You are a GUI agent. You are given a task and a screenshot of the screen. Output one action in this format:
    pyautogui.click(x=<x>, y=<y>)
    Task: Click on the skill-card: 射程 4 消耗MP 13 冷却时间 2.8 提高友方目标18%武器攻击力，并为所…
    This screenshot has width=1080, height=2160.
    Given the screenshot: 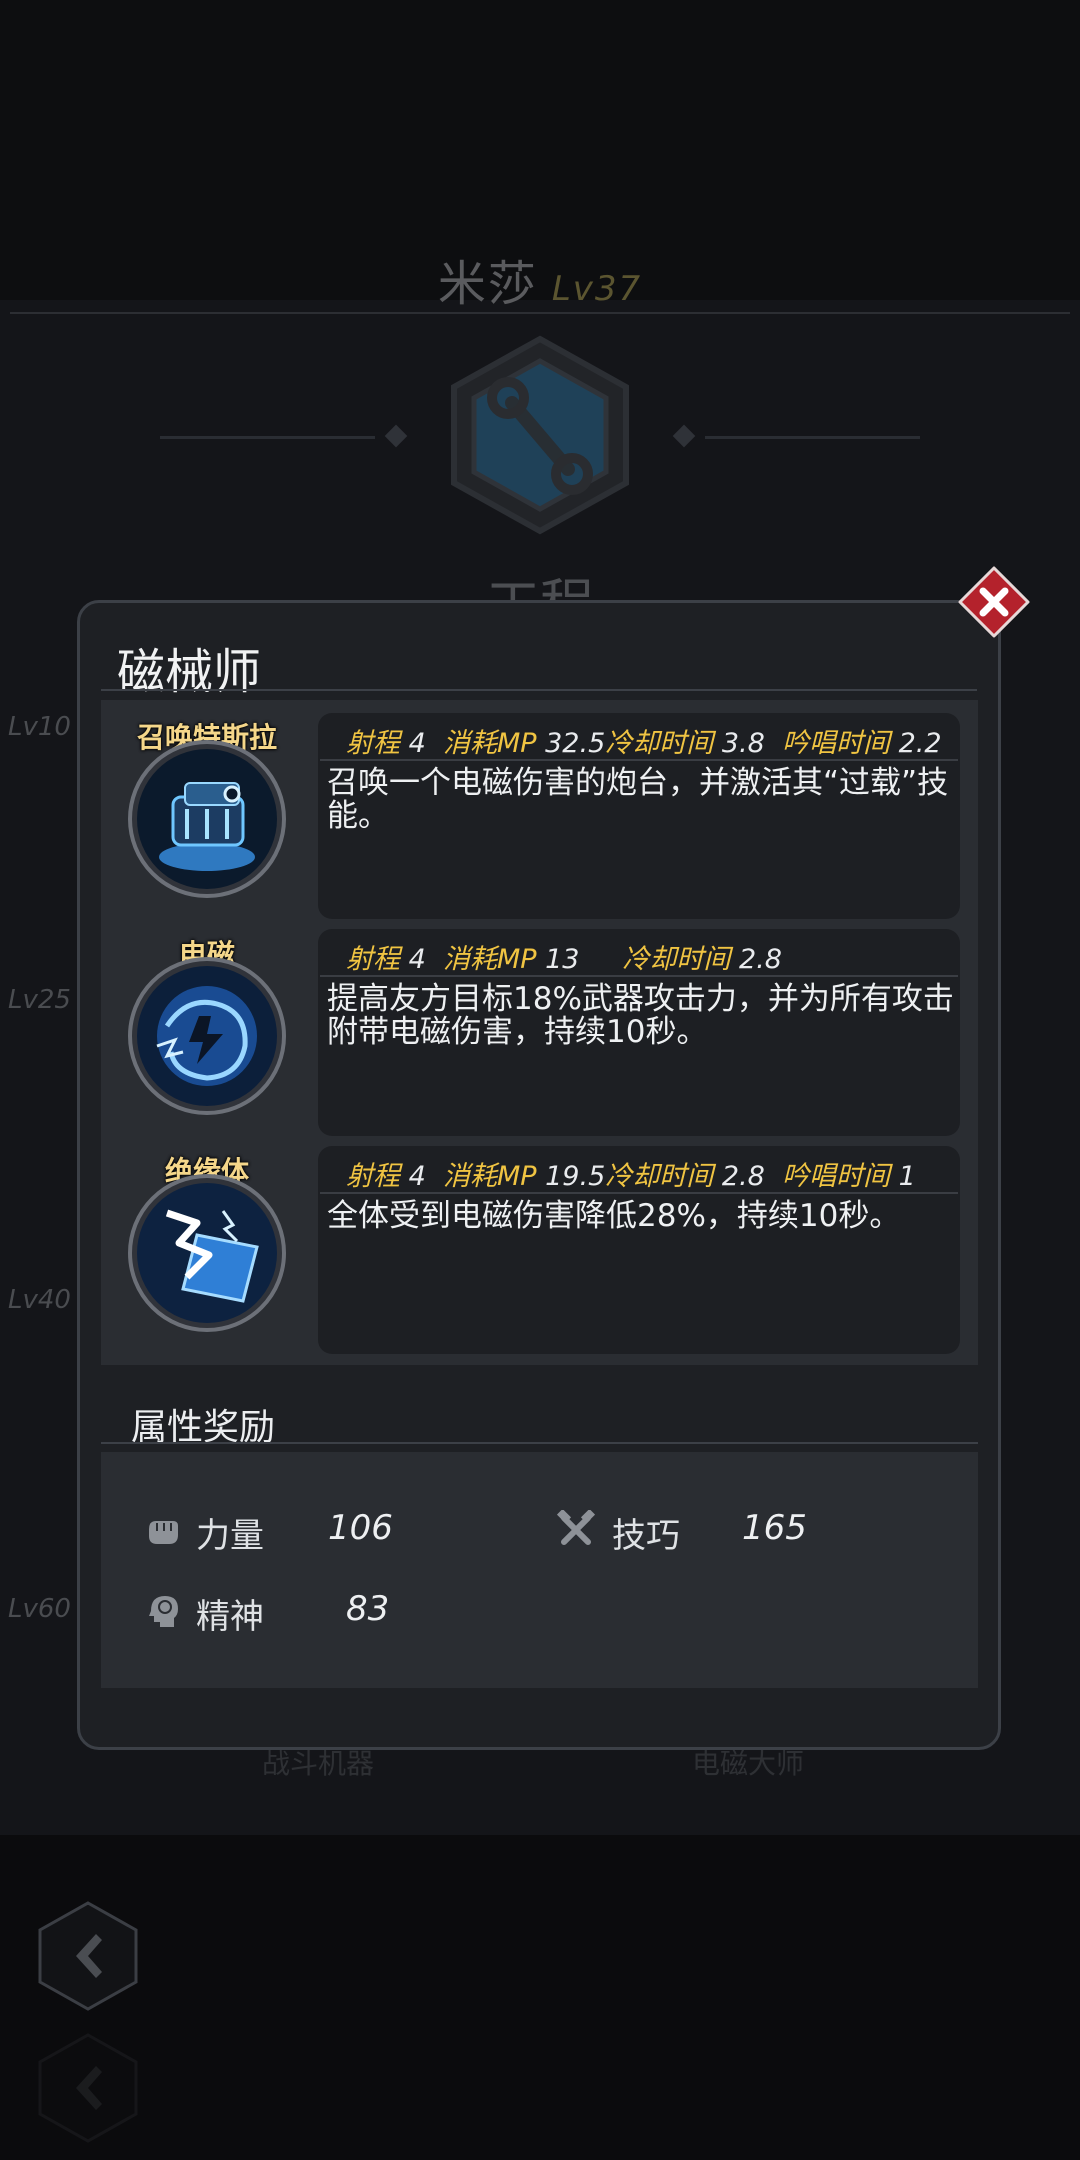 What is the action you would take?
    pyautogui.click(x=639, y=1032)
    